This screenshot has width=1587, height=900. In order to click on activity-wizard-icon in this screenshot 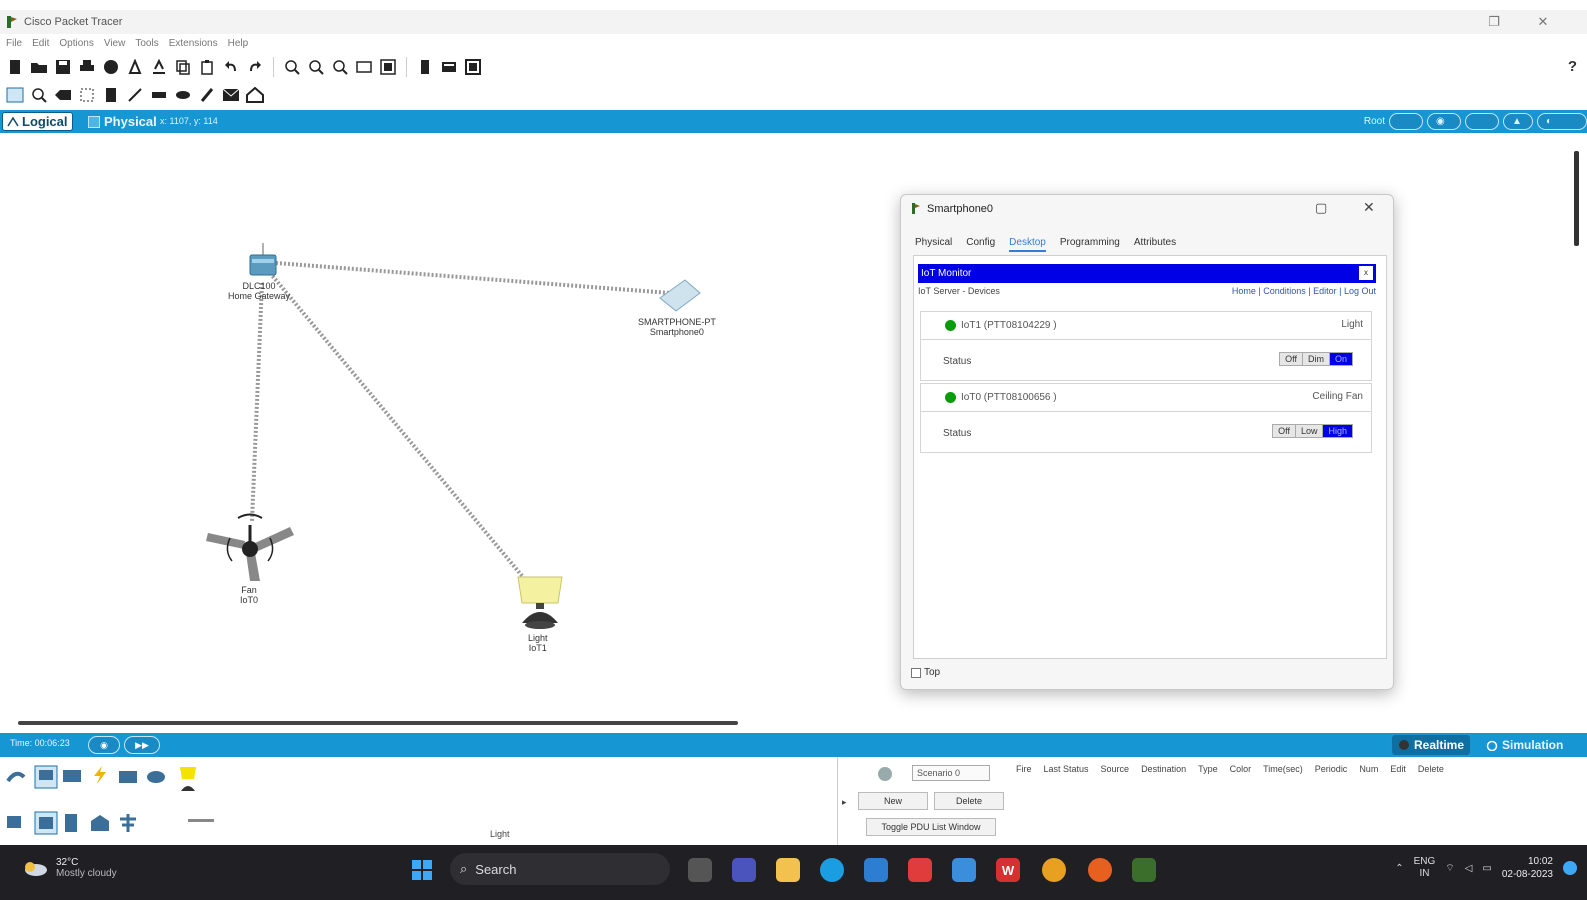, I will do `click(111, 67)`.